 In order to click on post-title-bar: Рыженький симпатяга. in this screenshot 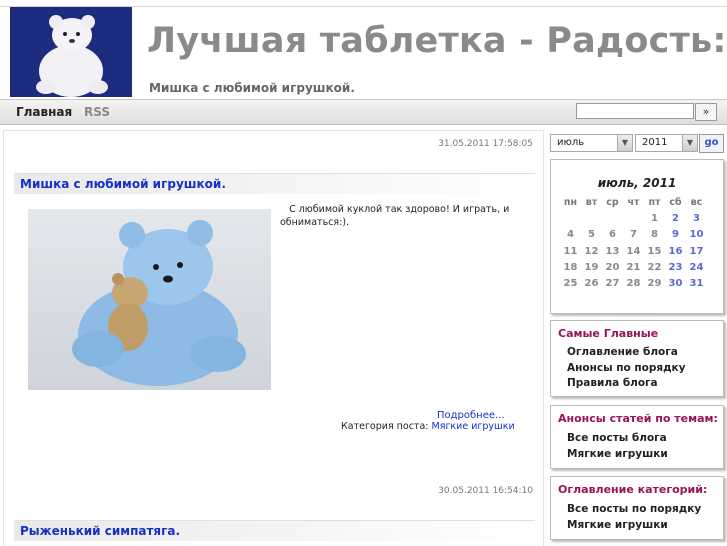, I will do `click(274, 530)`.